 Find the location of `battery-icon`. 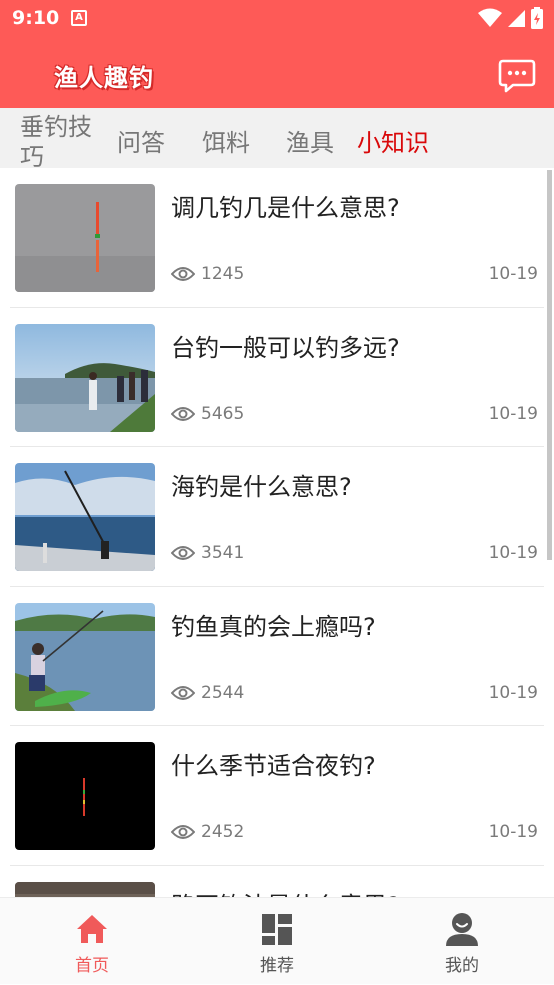

battery-icon is located at coordinates (537, 18).